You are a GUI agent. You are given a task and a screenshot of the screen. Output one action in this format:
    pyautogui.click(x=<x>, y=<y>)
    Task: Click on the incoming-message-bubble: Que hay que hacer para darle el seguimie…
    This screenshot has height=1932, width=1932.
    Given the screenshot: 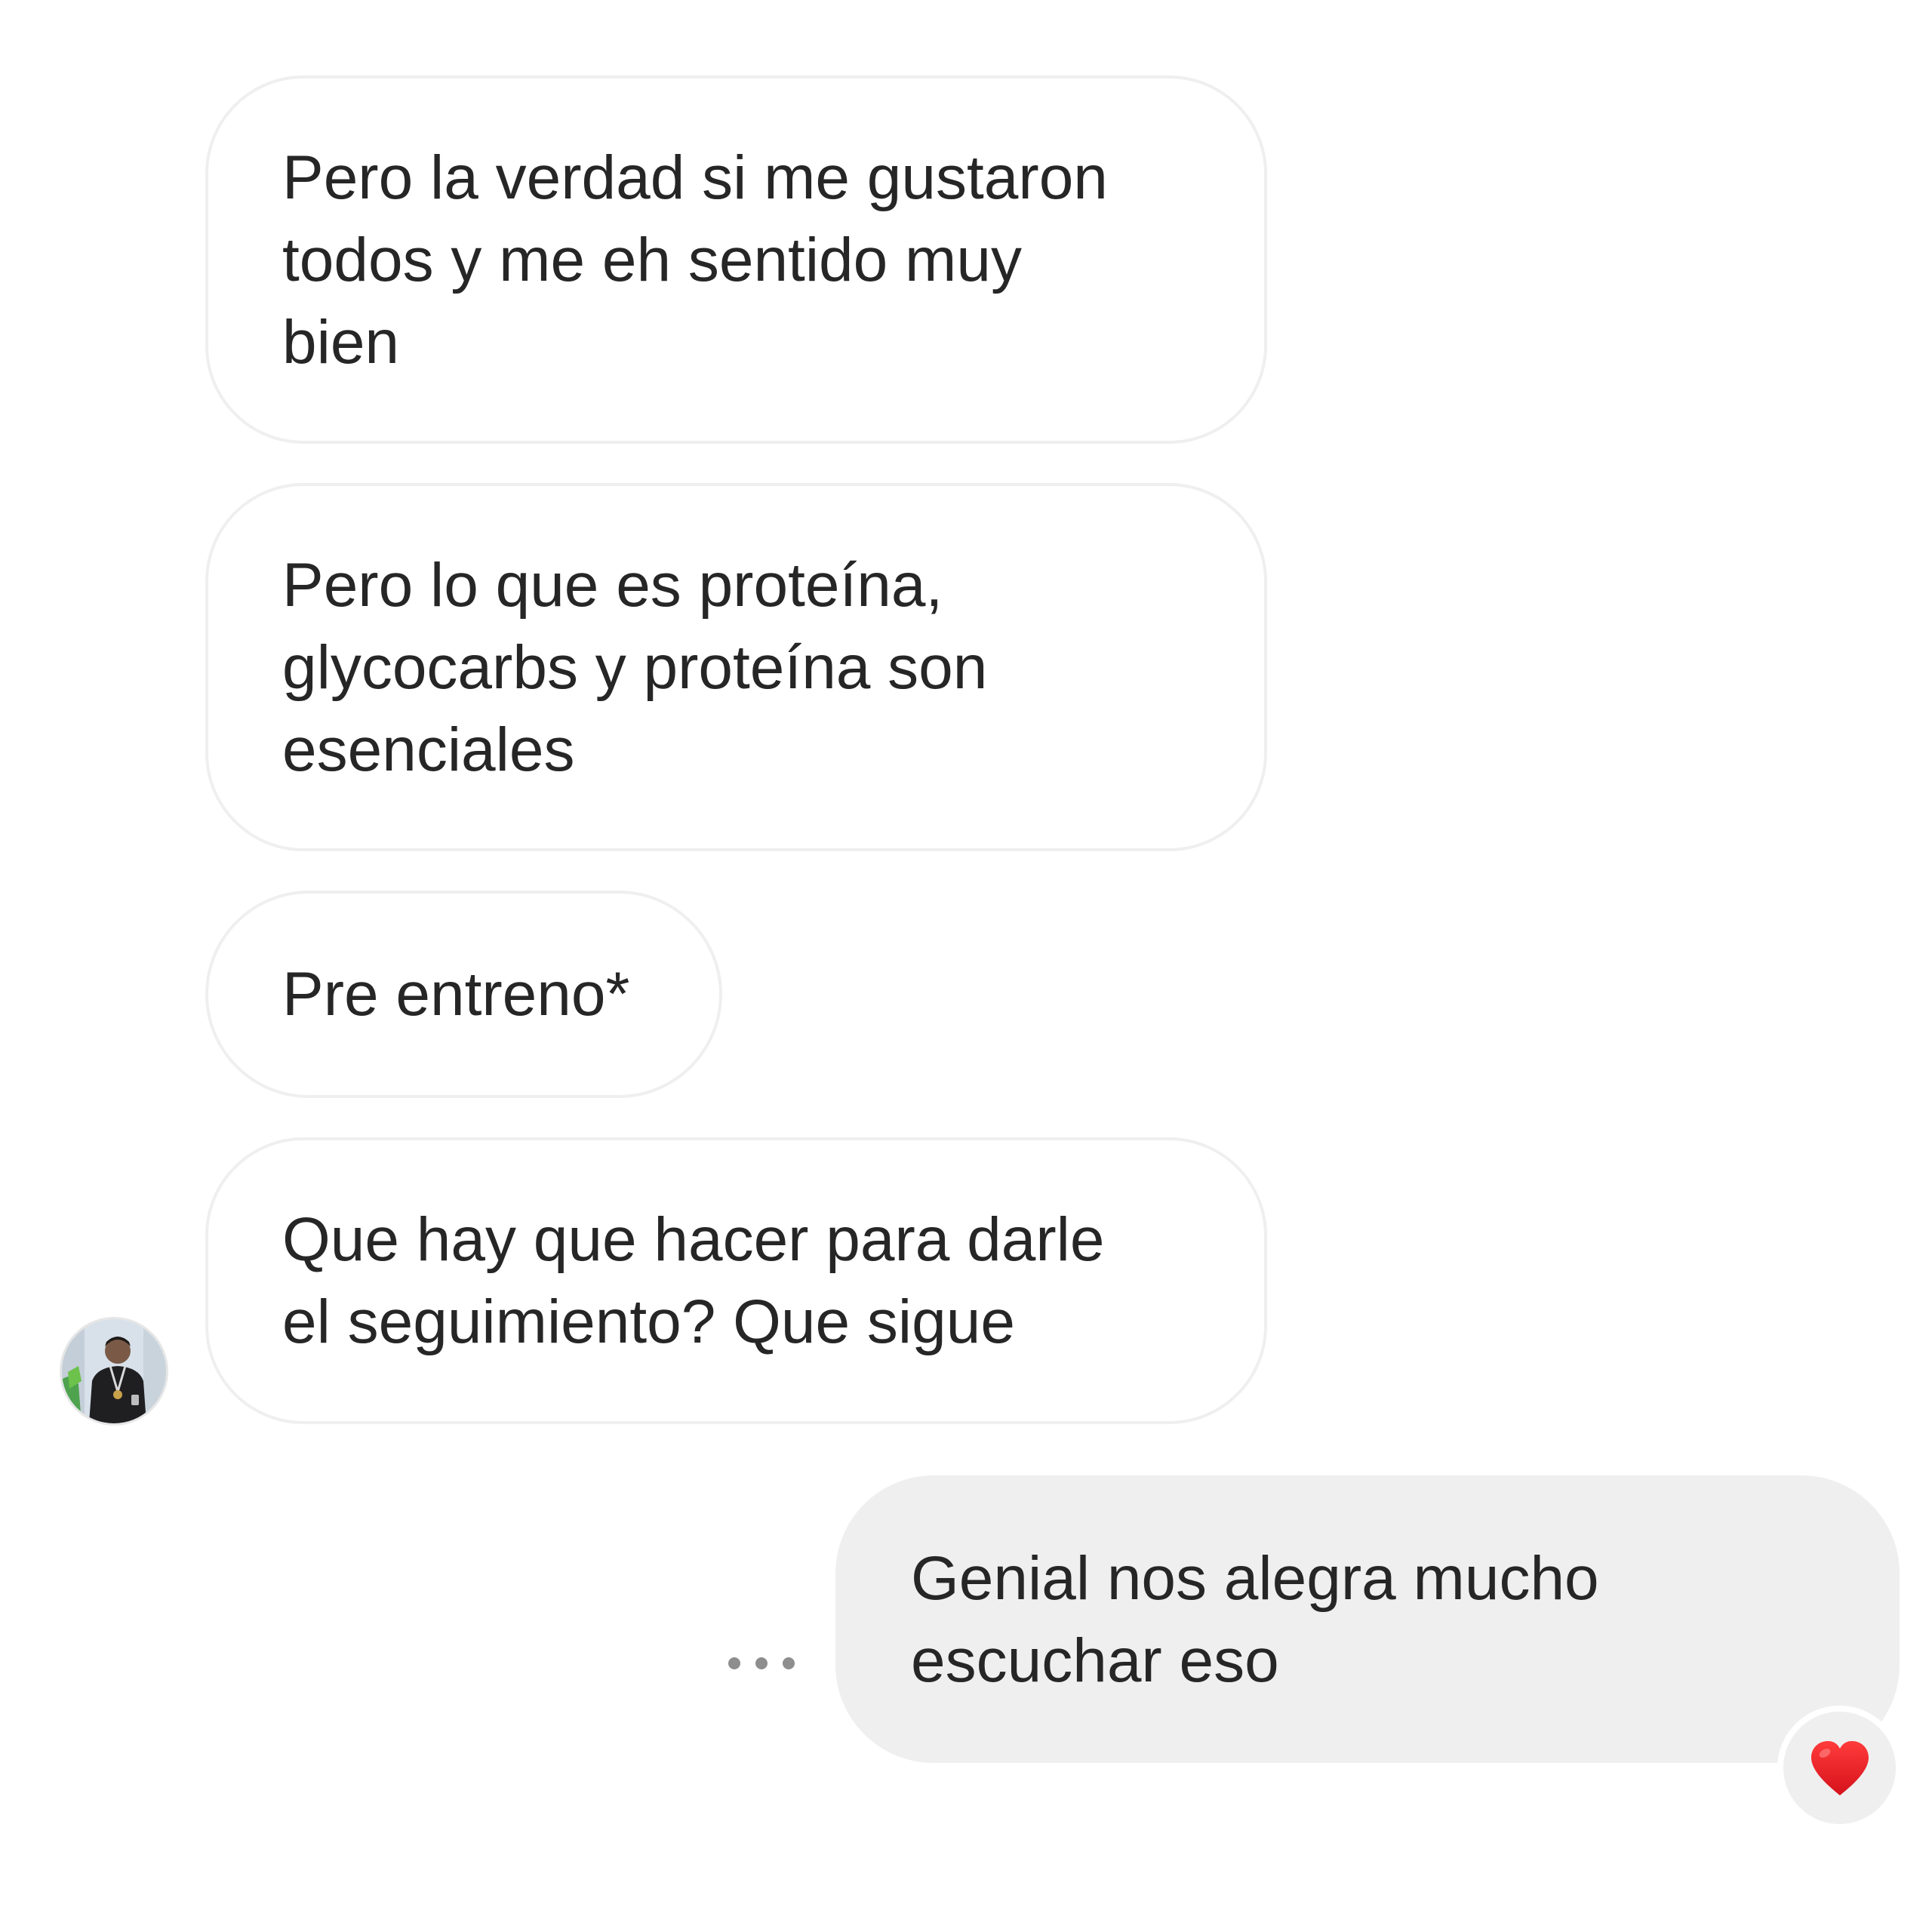 What is the action you would take?
    pyautogui.click(x=736, y=1280)
    